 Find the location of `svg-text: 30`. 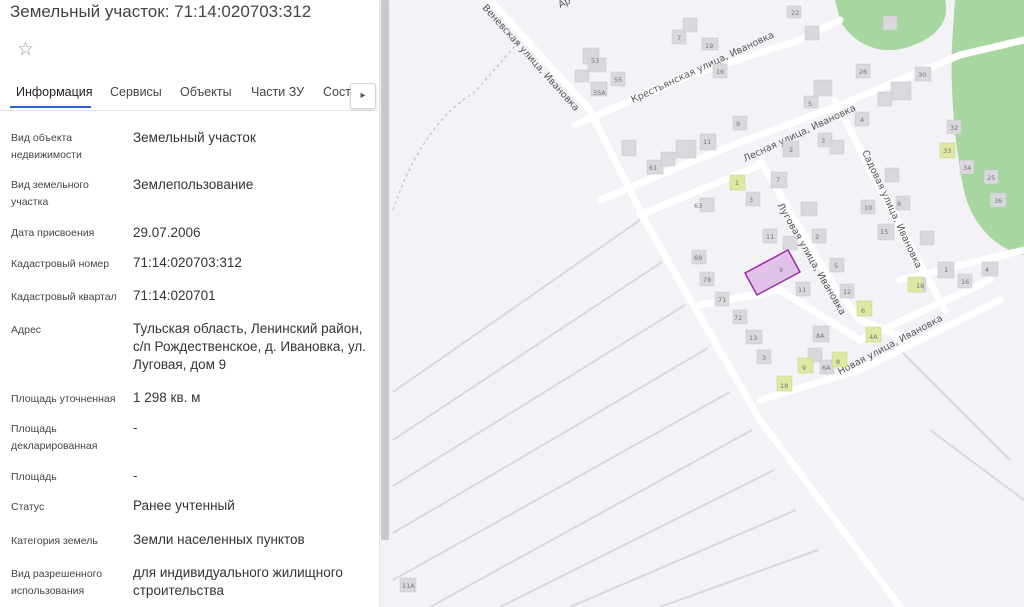

svg-text: 30 is located at coordinates (922, 75).